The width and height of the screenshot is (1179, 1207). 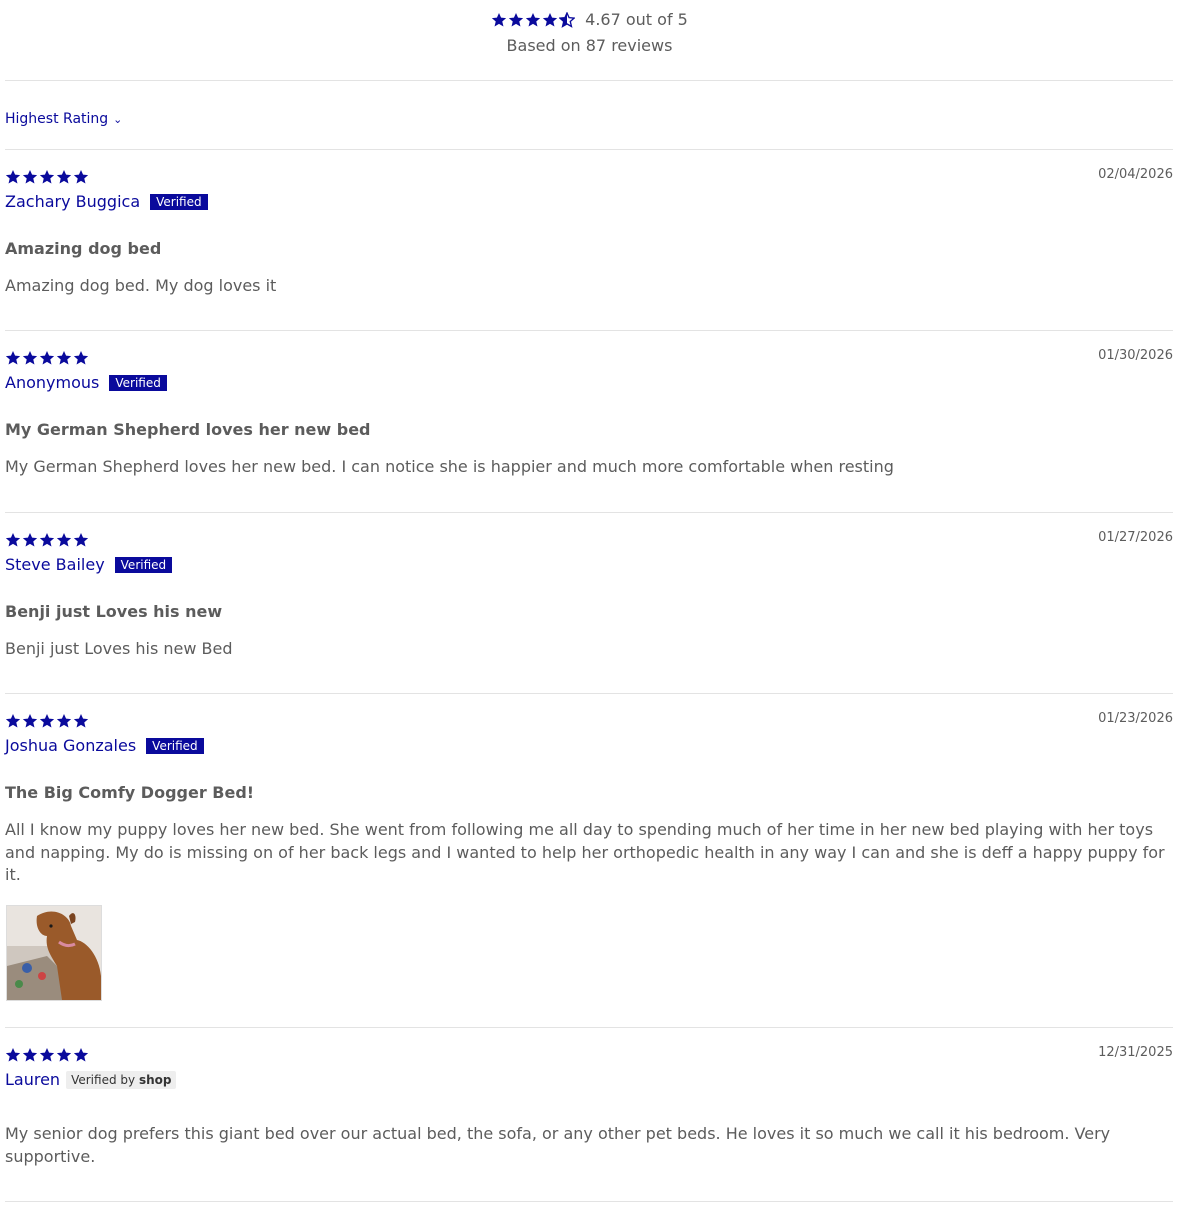 I want to click on review-author-row: Steve Bailey Verified, so click(x=89, y=564).